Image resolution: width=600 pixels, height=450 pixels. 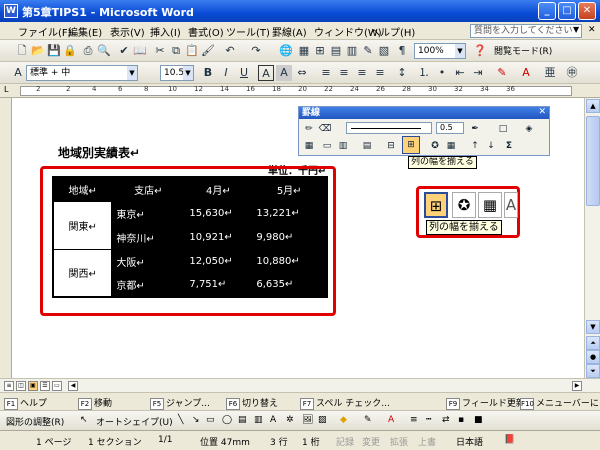 What do you see at coordinates (208, 51) in the screenshot?
I see `format-painter-icon: 🖌` at bounding box center [208, 51].